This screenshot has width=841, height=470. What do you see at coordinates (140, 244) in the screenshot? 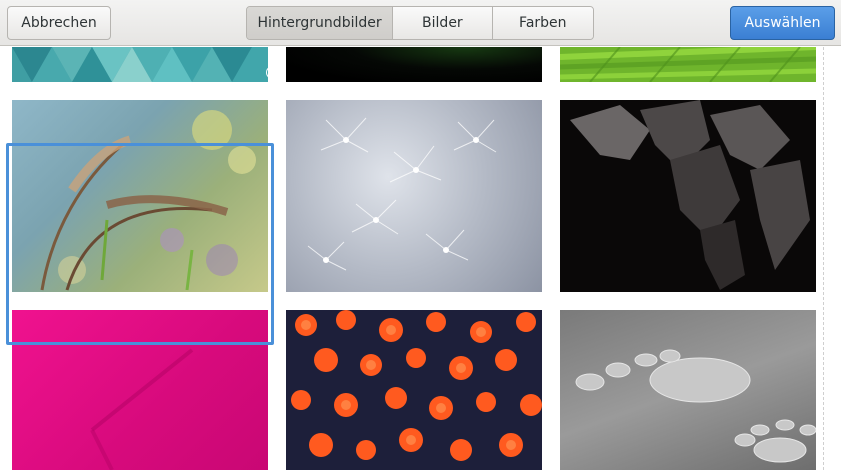
I see `selection-highlight` at bounding box center [140, 244].